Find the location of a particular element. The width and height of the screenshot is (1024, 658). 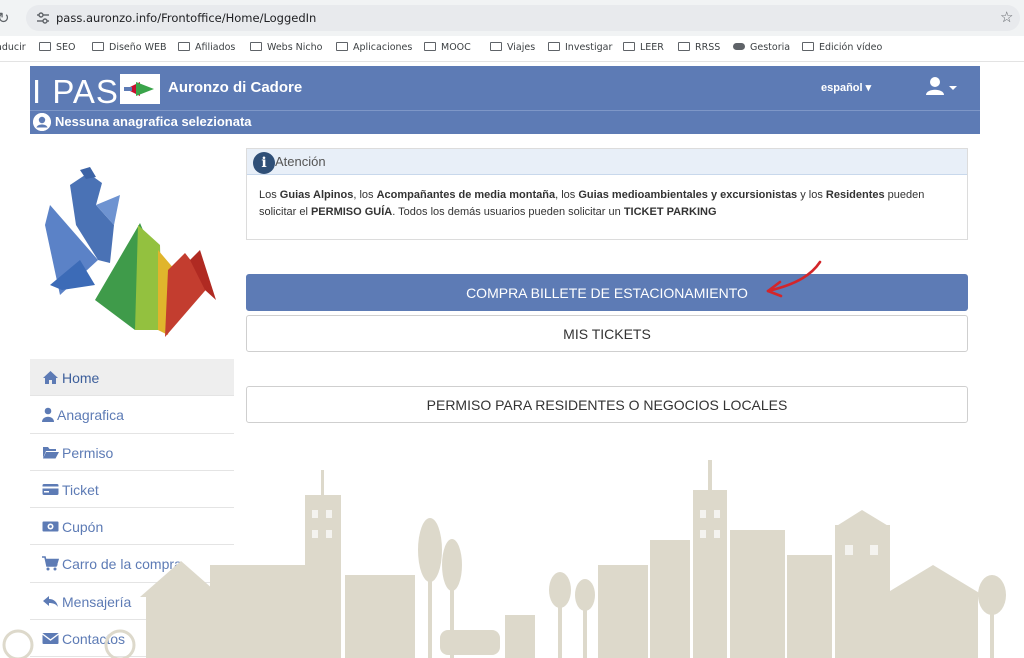

buy-parking-ticket-button: COMPRA BILLETE DE ESTACIONAMIENTO is located at coordinates (607, 292).